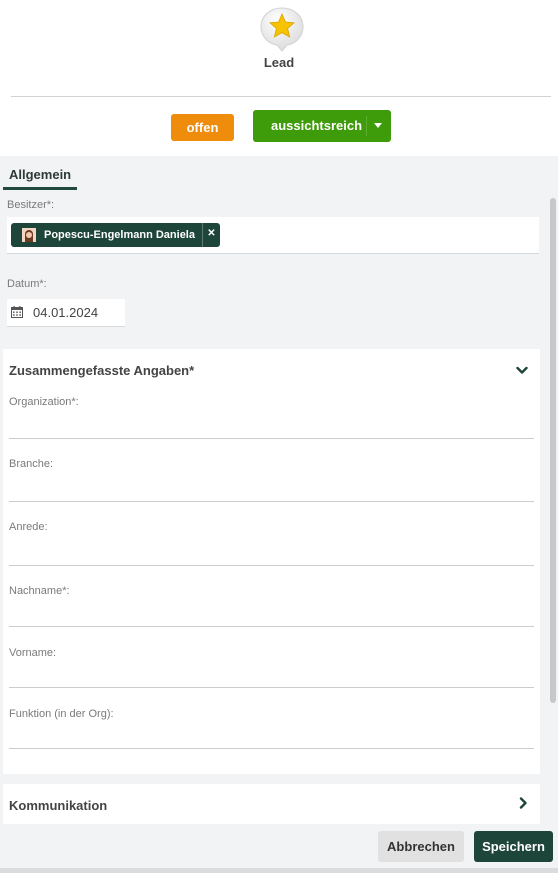 Image resolution: width=558 pixels, height=873 pixels. I want to click on organization-input, so click(271, 426).